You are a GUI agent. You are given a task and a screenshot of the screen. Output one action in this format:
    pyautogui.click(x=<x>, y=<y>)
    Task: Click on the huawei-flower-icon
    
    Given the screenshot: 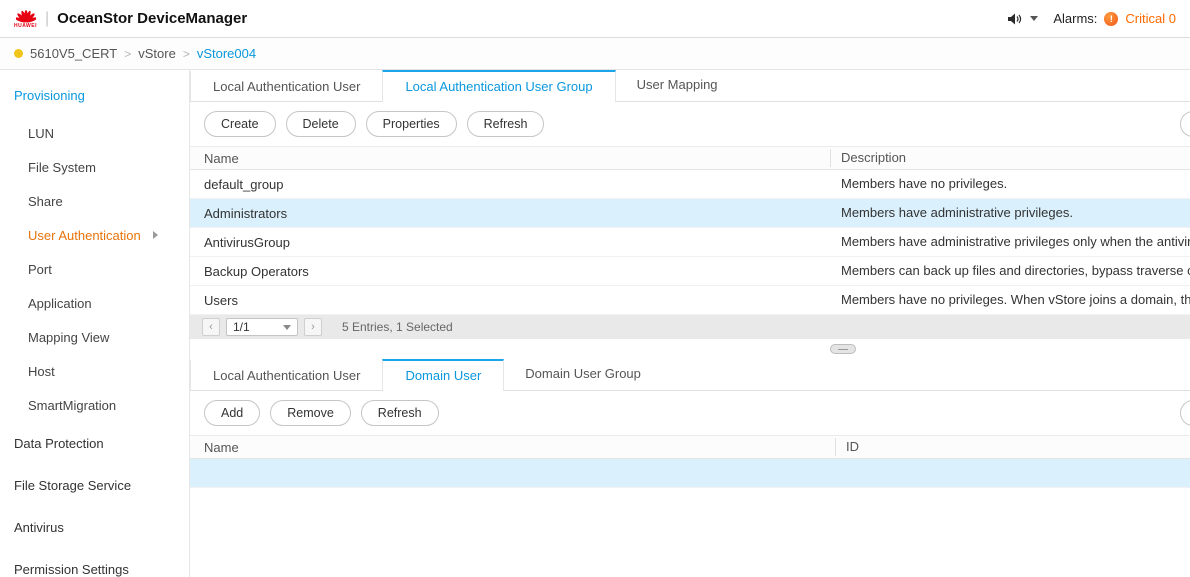 What is the action you would take?
    pyautogui.click(x=25, y=16)
    